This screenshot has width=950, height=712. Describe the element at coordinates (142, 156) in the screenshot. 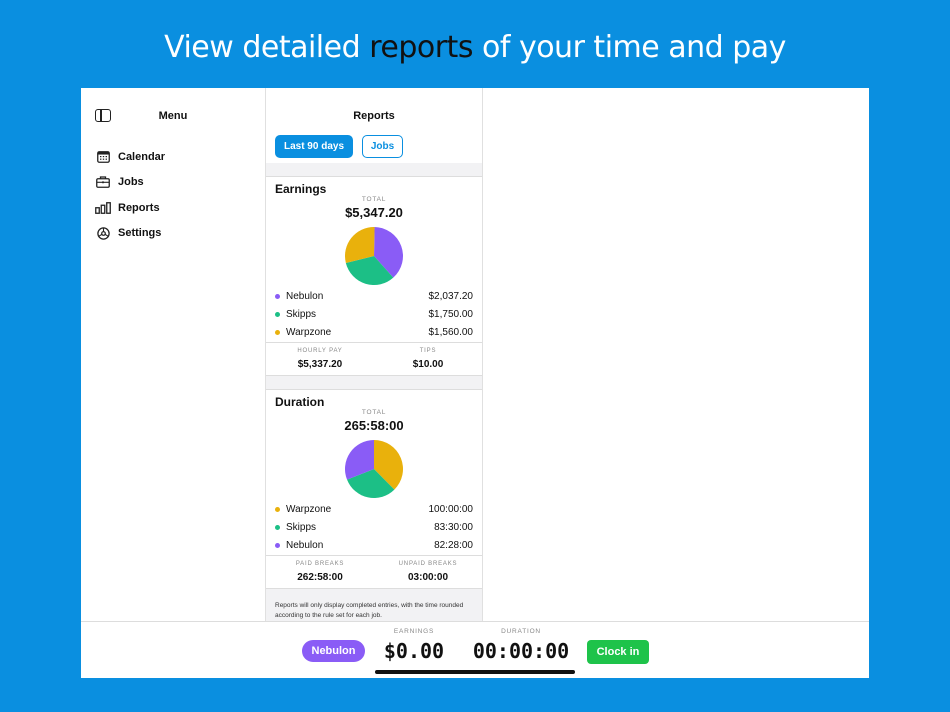

I see `sidebar-item-label: Calendar` at that location.